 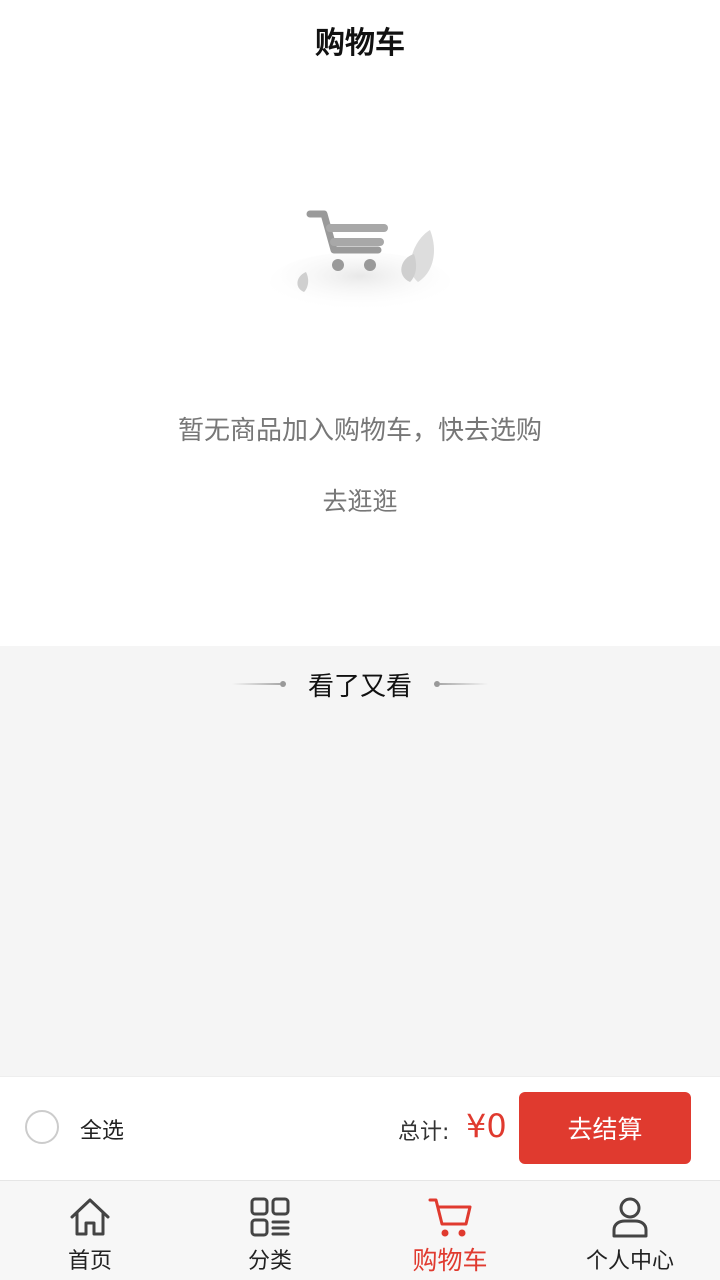 I want to click on tab-label: 购物车, so click(x=450, y=1260).